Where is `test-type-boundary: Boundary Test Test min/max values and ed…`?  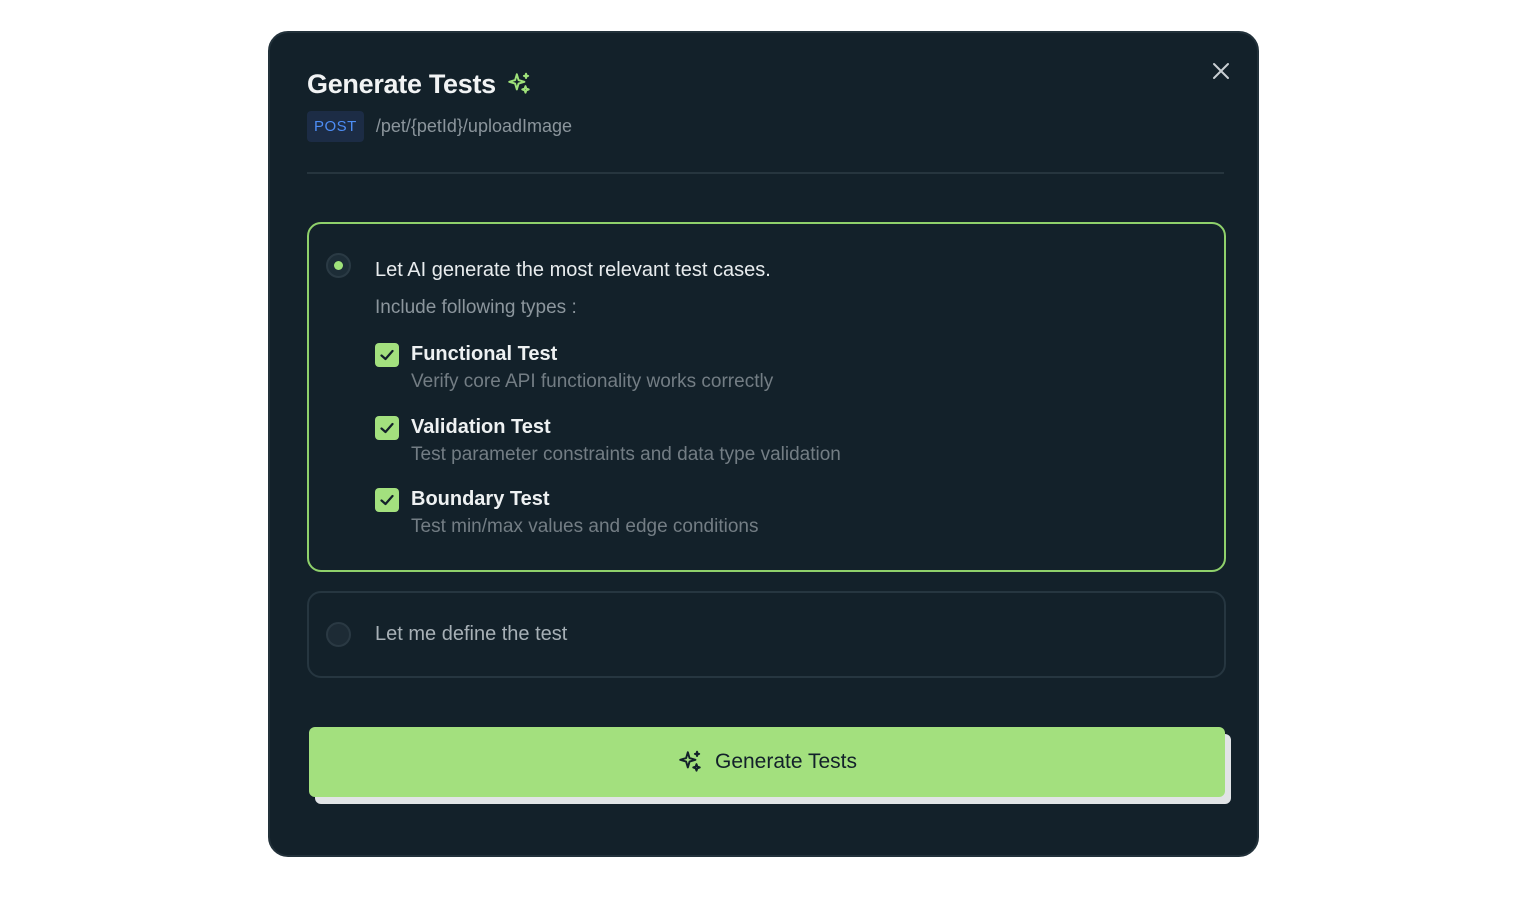 test-type-boundary: Boundary Test Test min/max values and ed… is located at coordinates (608, 522).